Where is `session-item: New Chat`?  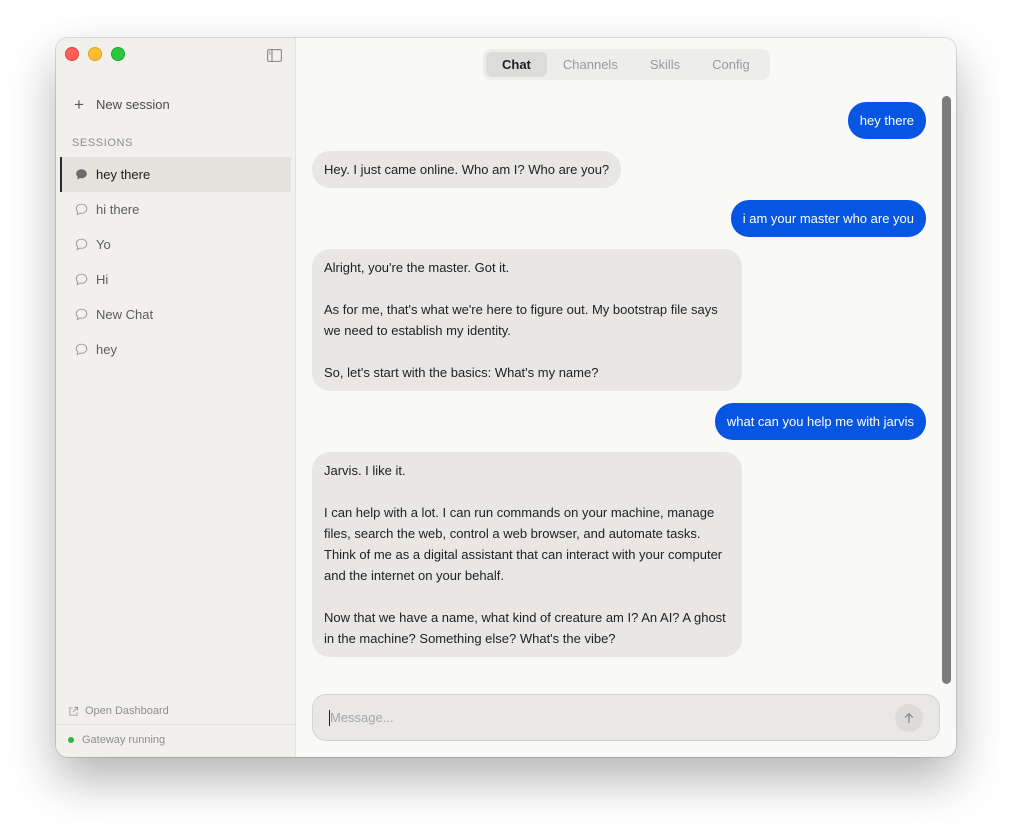
session-item: New Chat is located at coordinates (175, 314).